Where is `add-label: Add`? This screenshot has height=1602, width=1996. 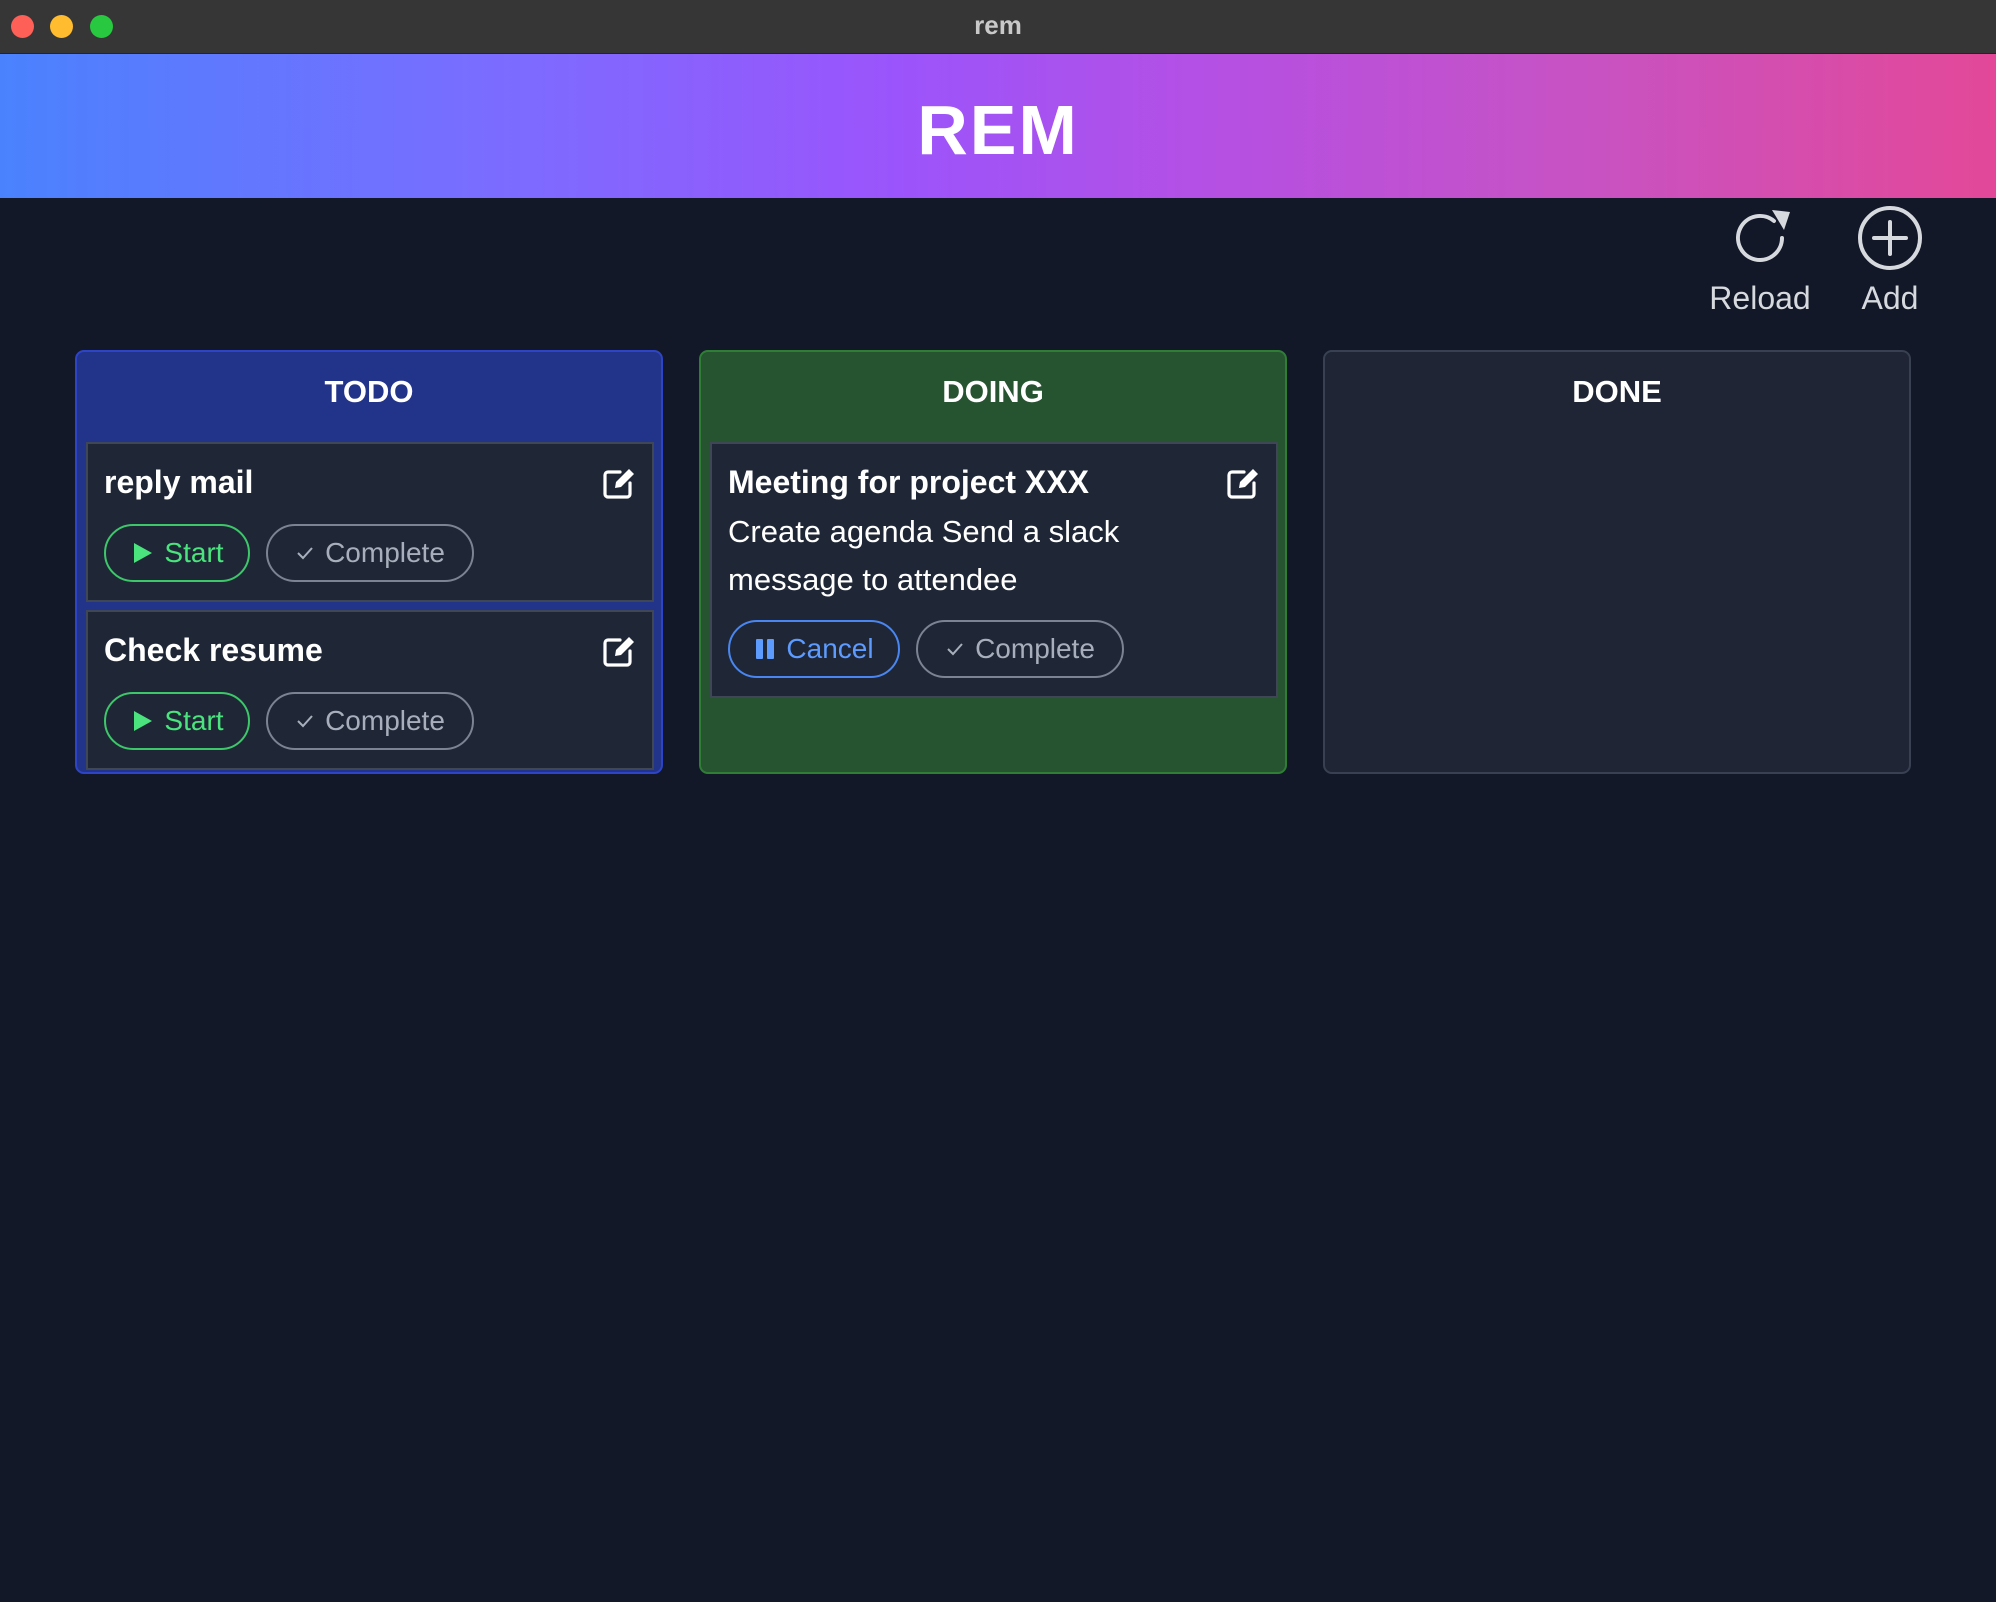 add-label: Add is located at coordinates (1890, 298).